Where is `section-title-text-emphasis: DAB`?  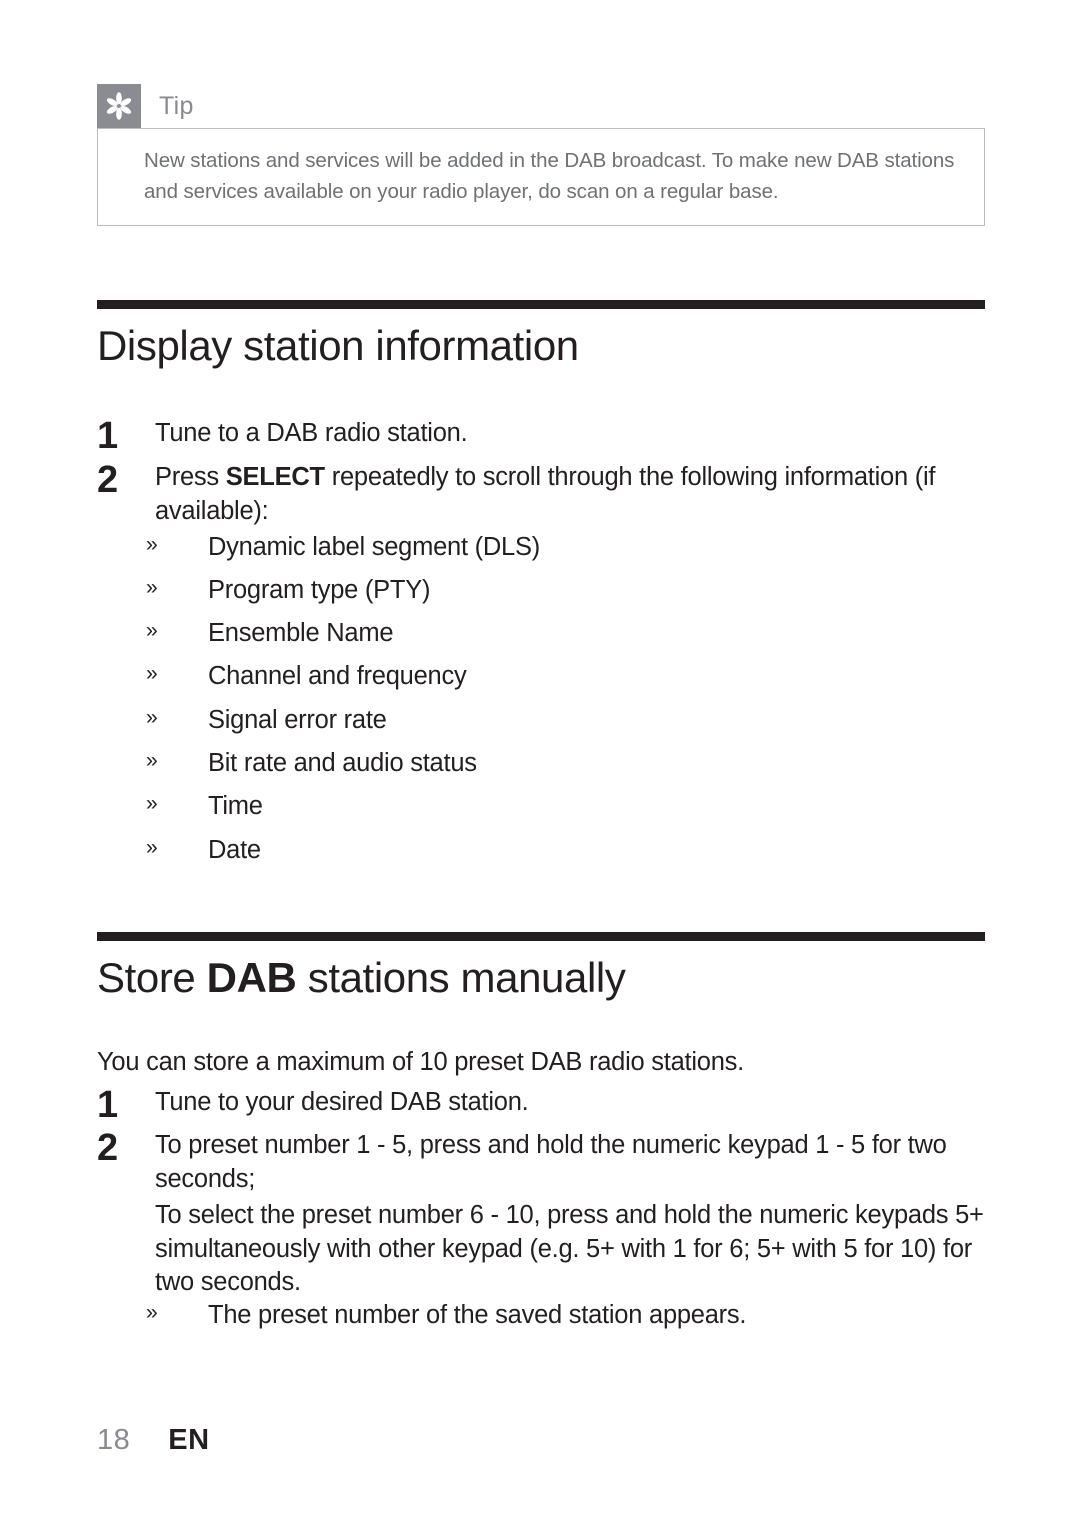
section-title-text-emphasis: DAB is located at coordinates (251, 977).